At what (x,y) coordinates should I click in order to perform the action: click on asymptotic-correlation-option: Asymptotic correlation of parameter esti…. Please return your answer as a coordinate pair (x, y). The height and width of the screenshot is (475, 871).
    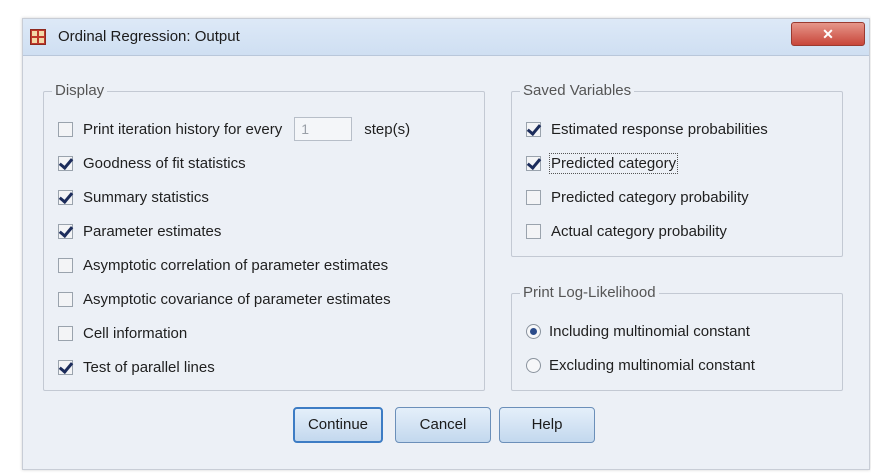
    Looking at the image, I should click on (223, 265).